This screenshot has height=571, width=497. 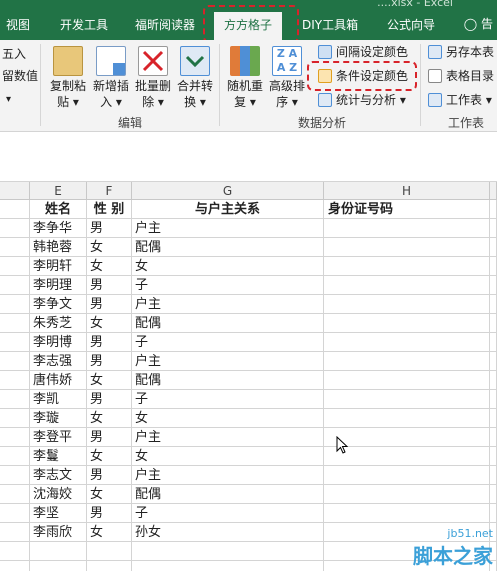 I want to click on column-header-partial, so click(x=493, y=191).